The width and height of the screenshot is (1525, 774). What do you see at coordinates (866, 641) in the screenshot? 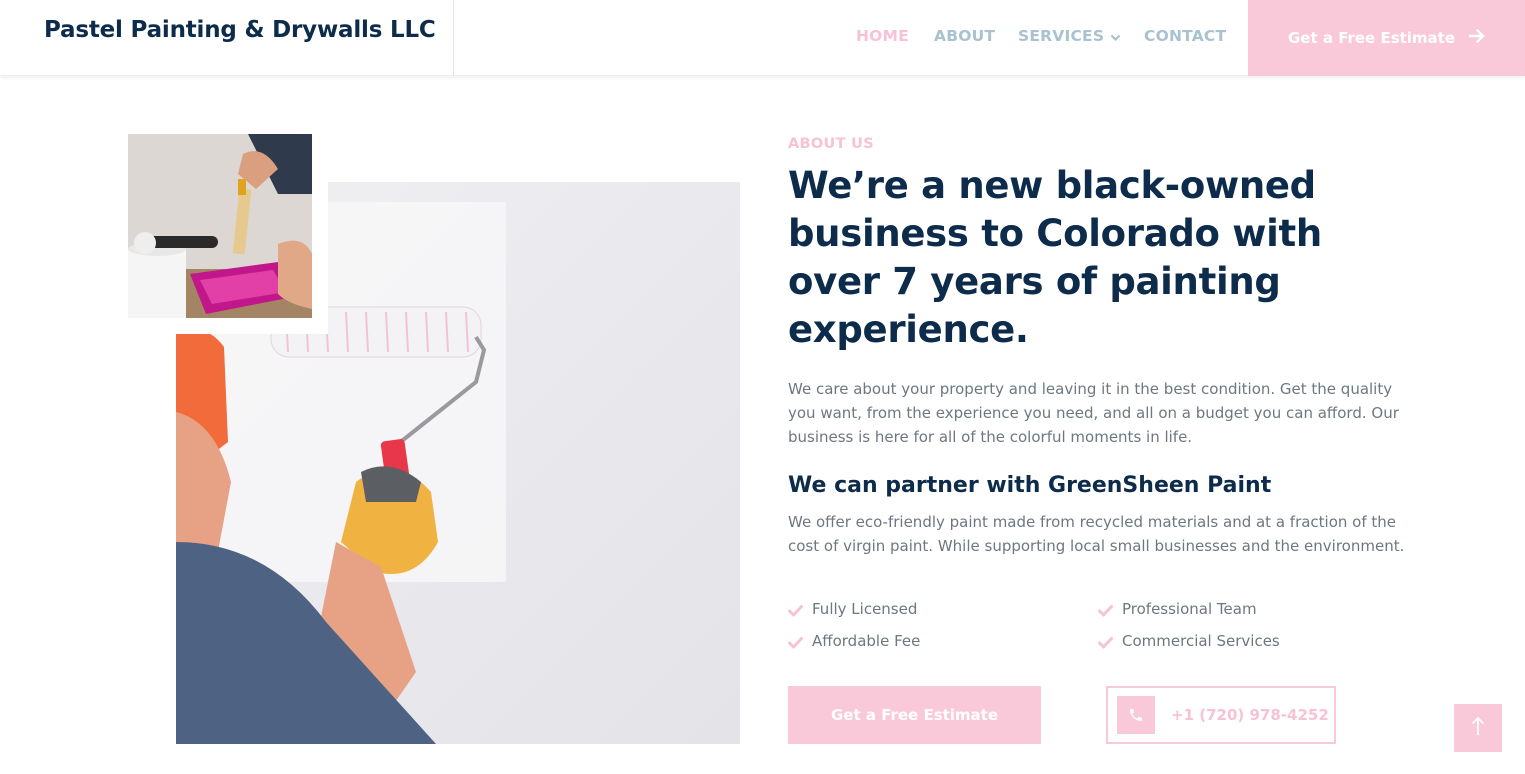
I see `feature-label: Affordable Fee` at bounding box center [866, 641].